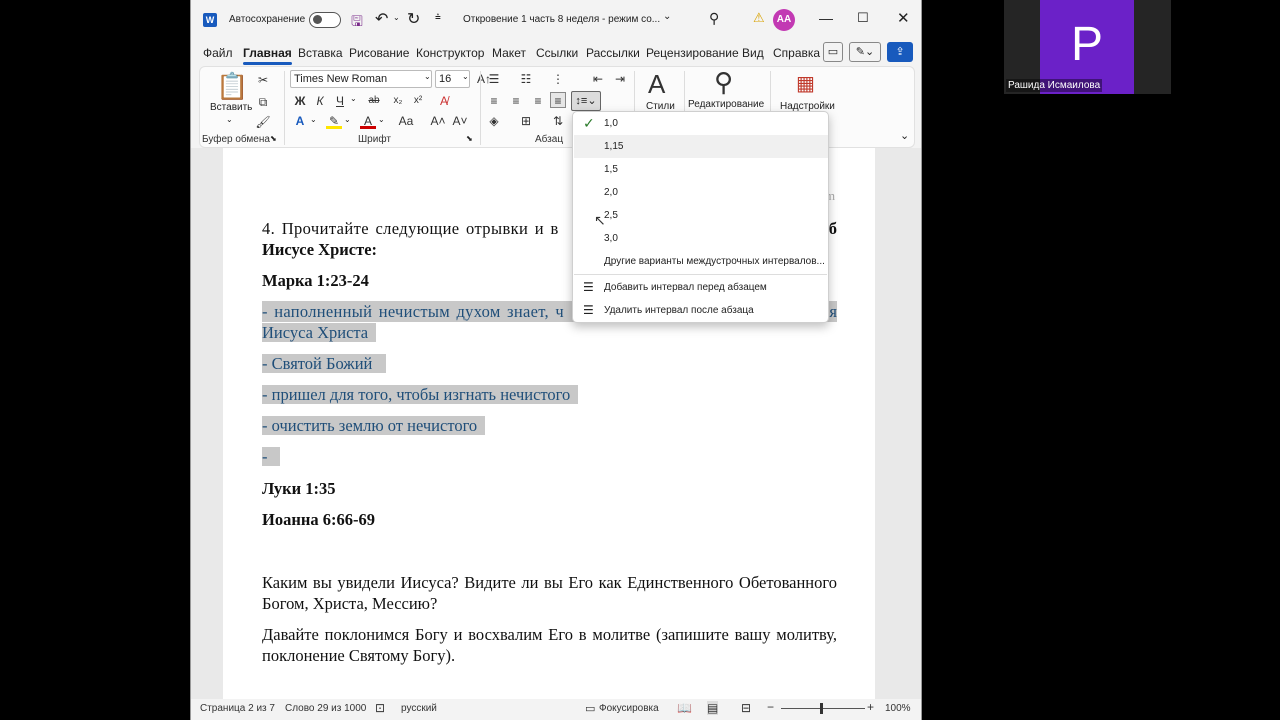  Describe the element at coordinates (753, 53) in the screenshot. I see `tab-view: Вид` at that location.